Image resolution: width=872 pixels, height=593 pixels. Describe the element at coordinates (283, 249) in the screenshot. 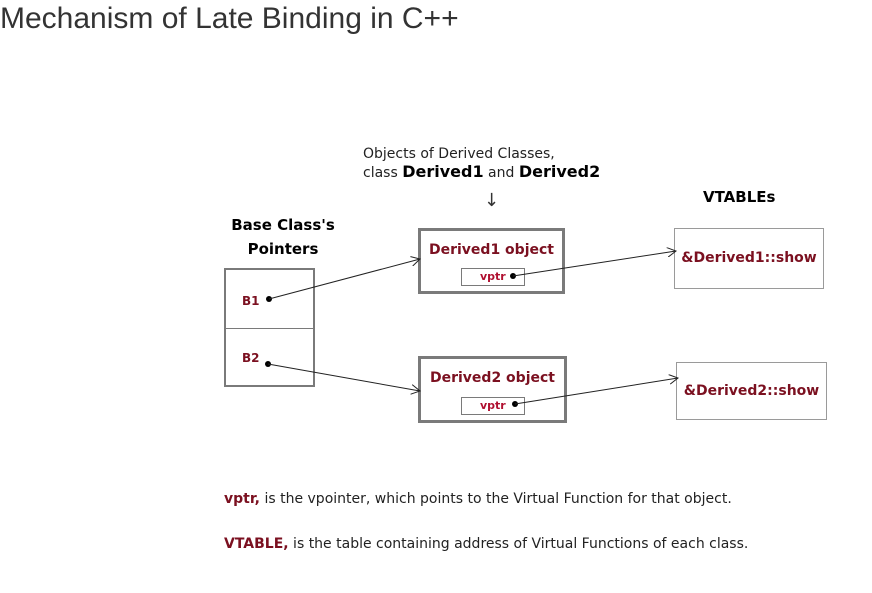

I see `base-heading-line2: Pointers` at that location.